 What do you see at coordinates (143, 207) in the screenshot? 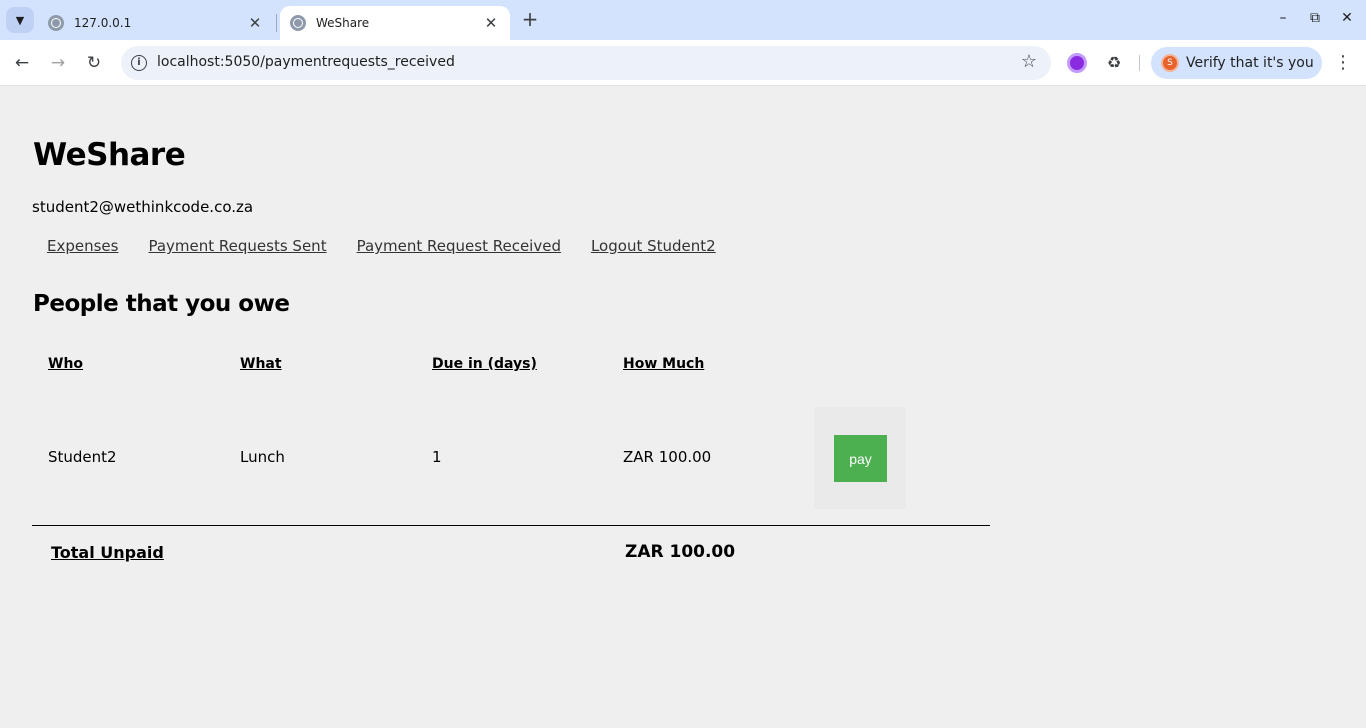
I see `user-email: student2@wethinkcode.co.za` at bounding box center [143, 207].